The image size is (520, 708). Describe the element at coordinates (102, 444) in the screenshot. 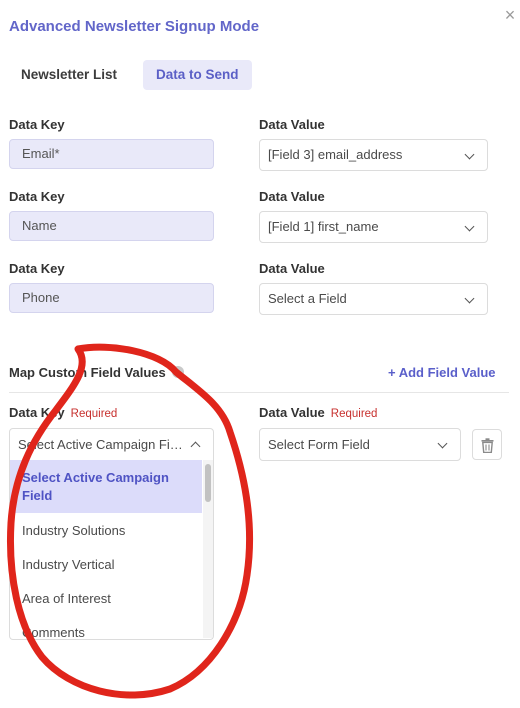

I see `active-campaign-field-select-text: Select Active Campaign Field` at that location.